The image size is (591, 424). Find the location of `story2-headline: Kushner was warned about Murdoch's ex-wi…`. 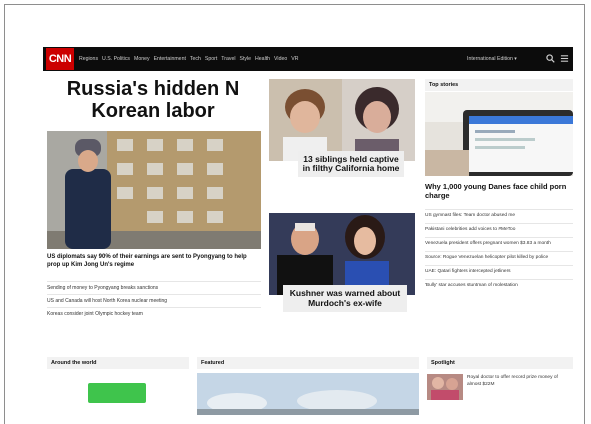

story2-headline: Kushner was warned about Murdoch's ex-wi… is located at coordinates (345, 298).